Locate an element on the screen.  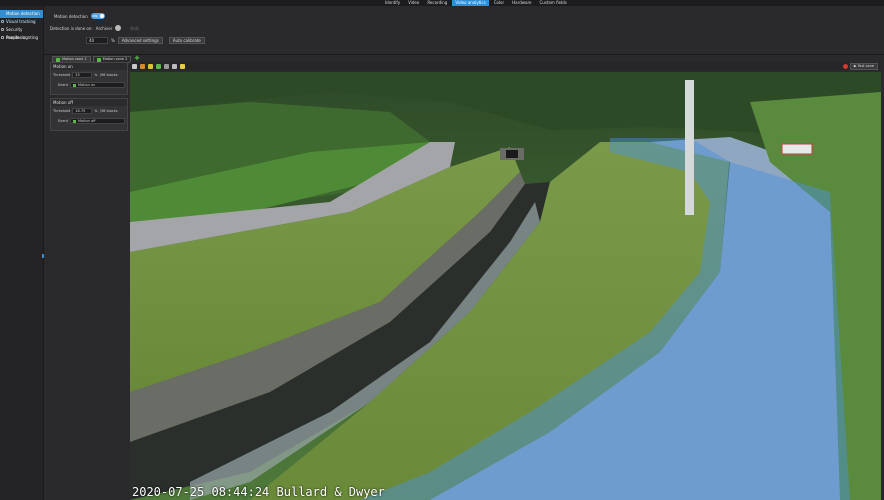
test-zone-button: ▶ Test zone is located at coordinates (863, 66).